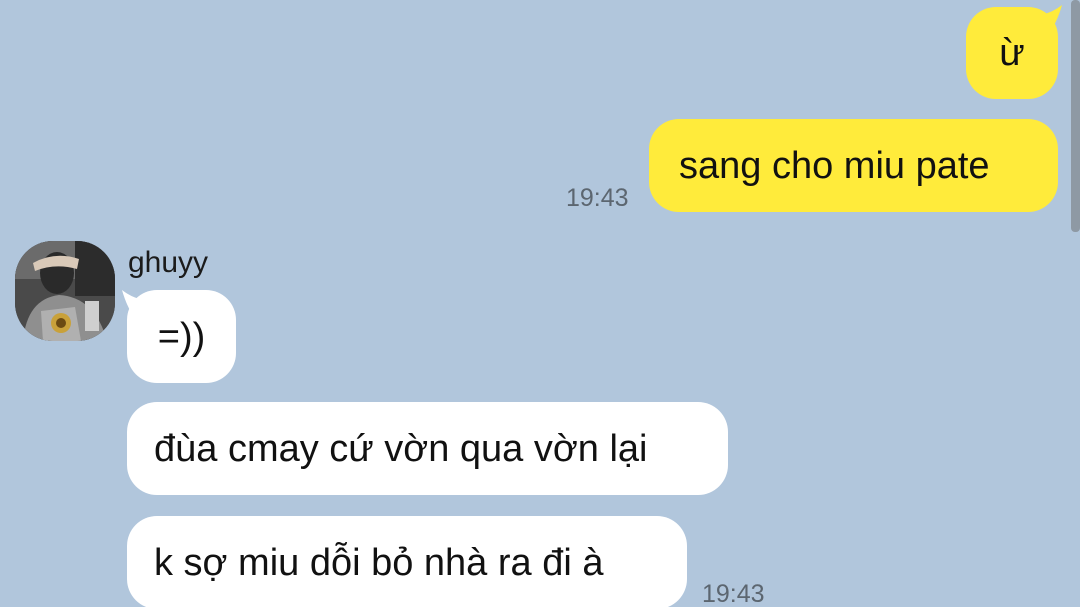  I want to click on user-photo-avatar-icon, so click(65, 291).